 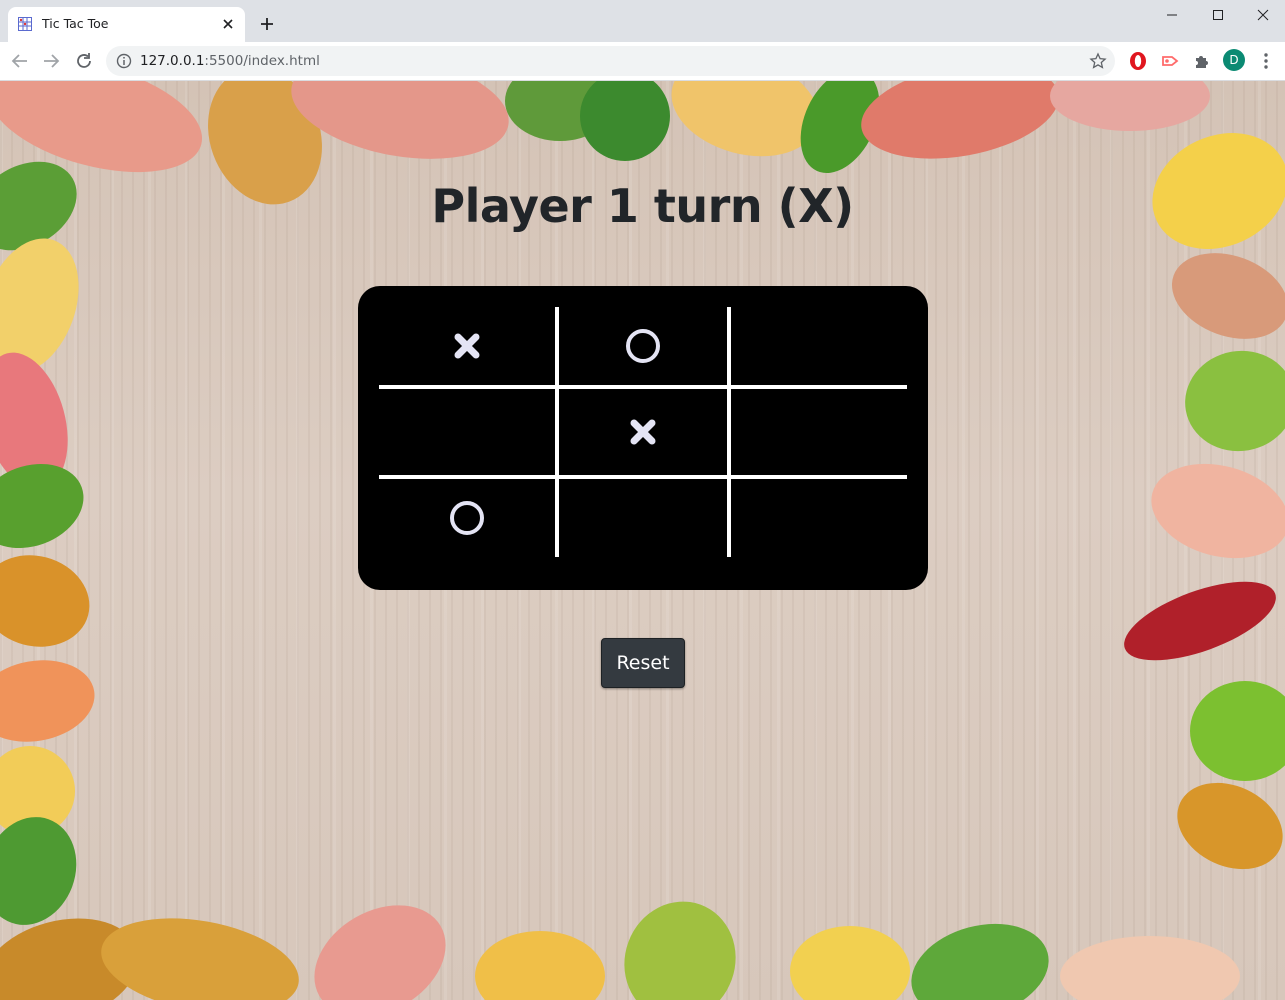 I want to click on back-arrow-icon, so click(x=20, y=61).